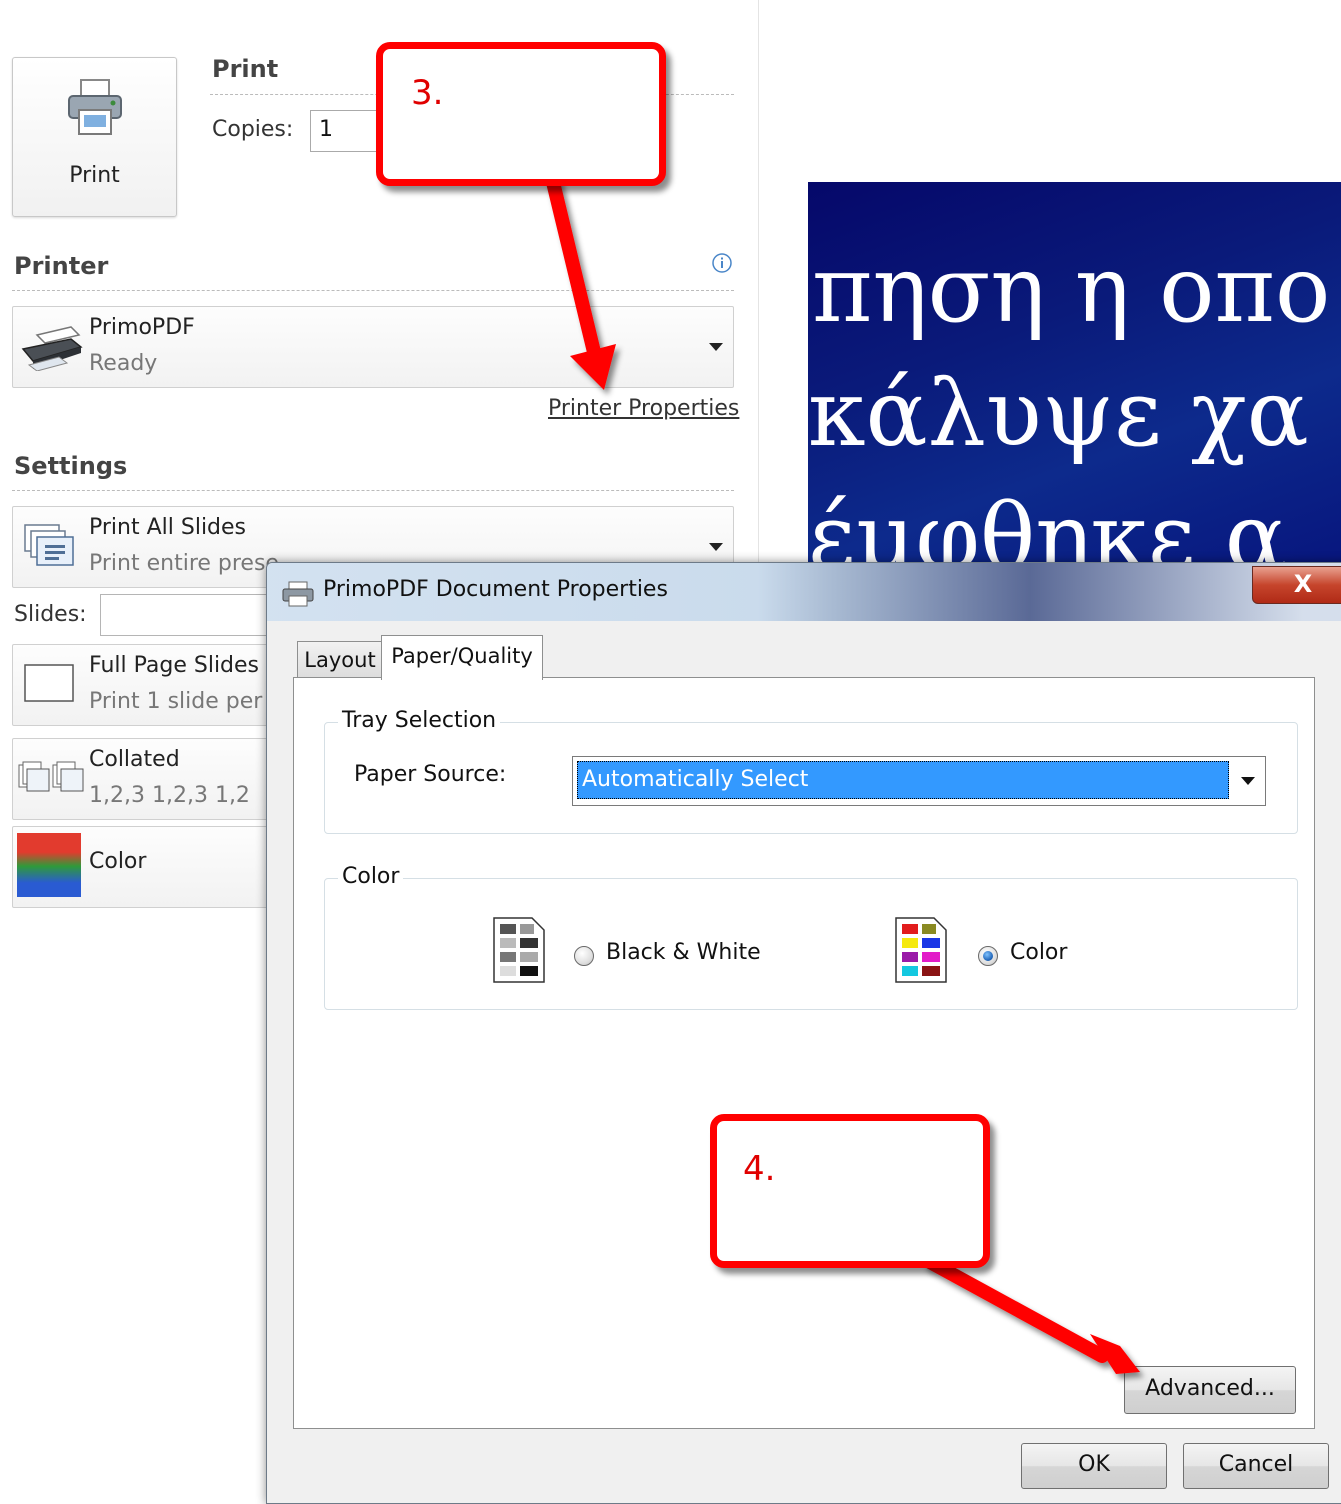 The height and width of the screenshot is (1504, 1341). What do you see at coordinates (462, 657) in the screenshot?
I see `tab-paper-quality: Paper/Quality` at bounding box center [462, 657].